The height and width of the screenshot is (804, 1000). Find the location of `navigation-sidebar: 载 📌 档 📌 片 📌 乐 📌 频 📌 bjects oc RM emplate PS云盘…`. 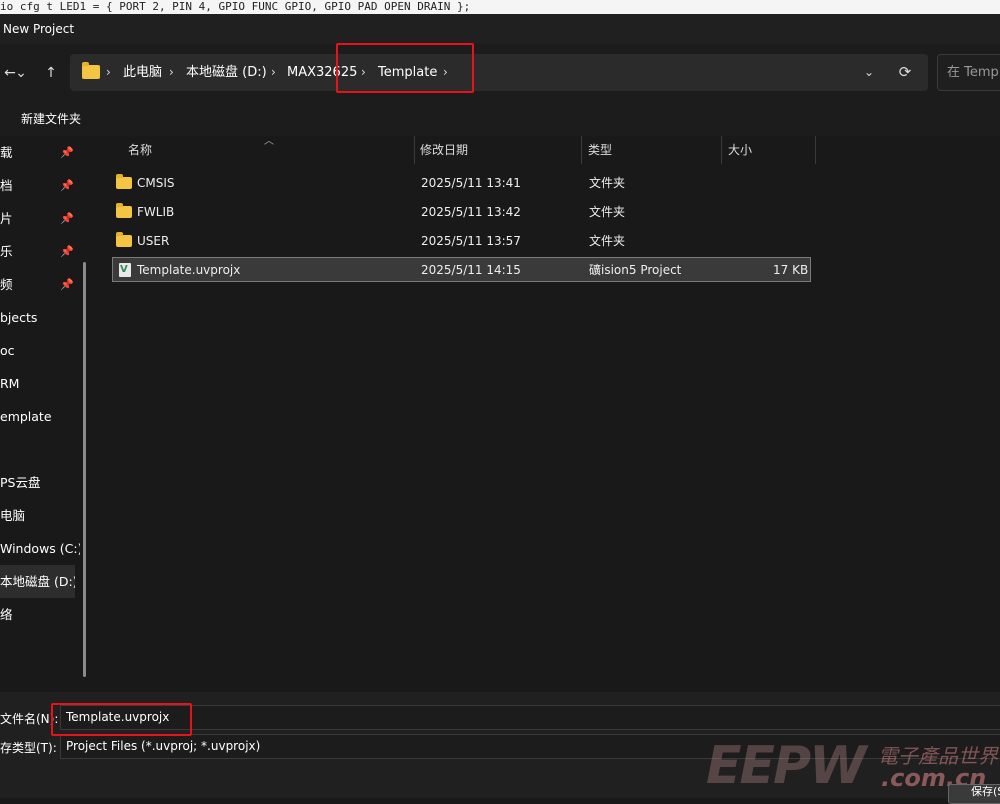

navigation-sidebar: 载 📌 档 📌 片 📌 乐 📌 频 📌 bjects oc RM emplate PS云盘… is located at coordinates (48, 414).